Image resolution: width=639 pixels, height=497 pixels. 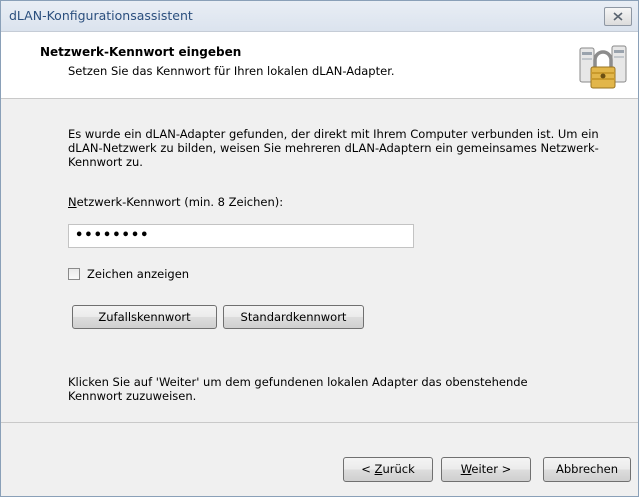 I want to click on footer-divider, so click(x=319, y=422).